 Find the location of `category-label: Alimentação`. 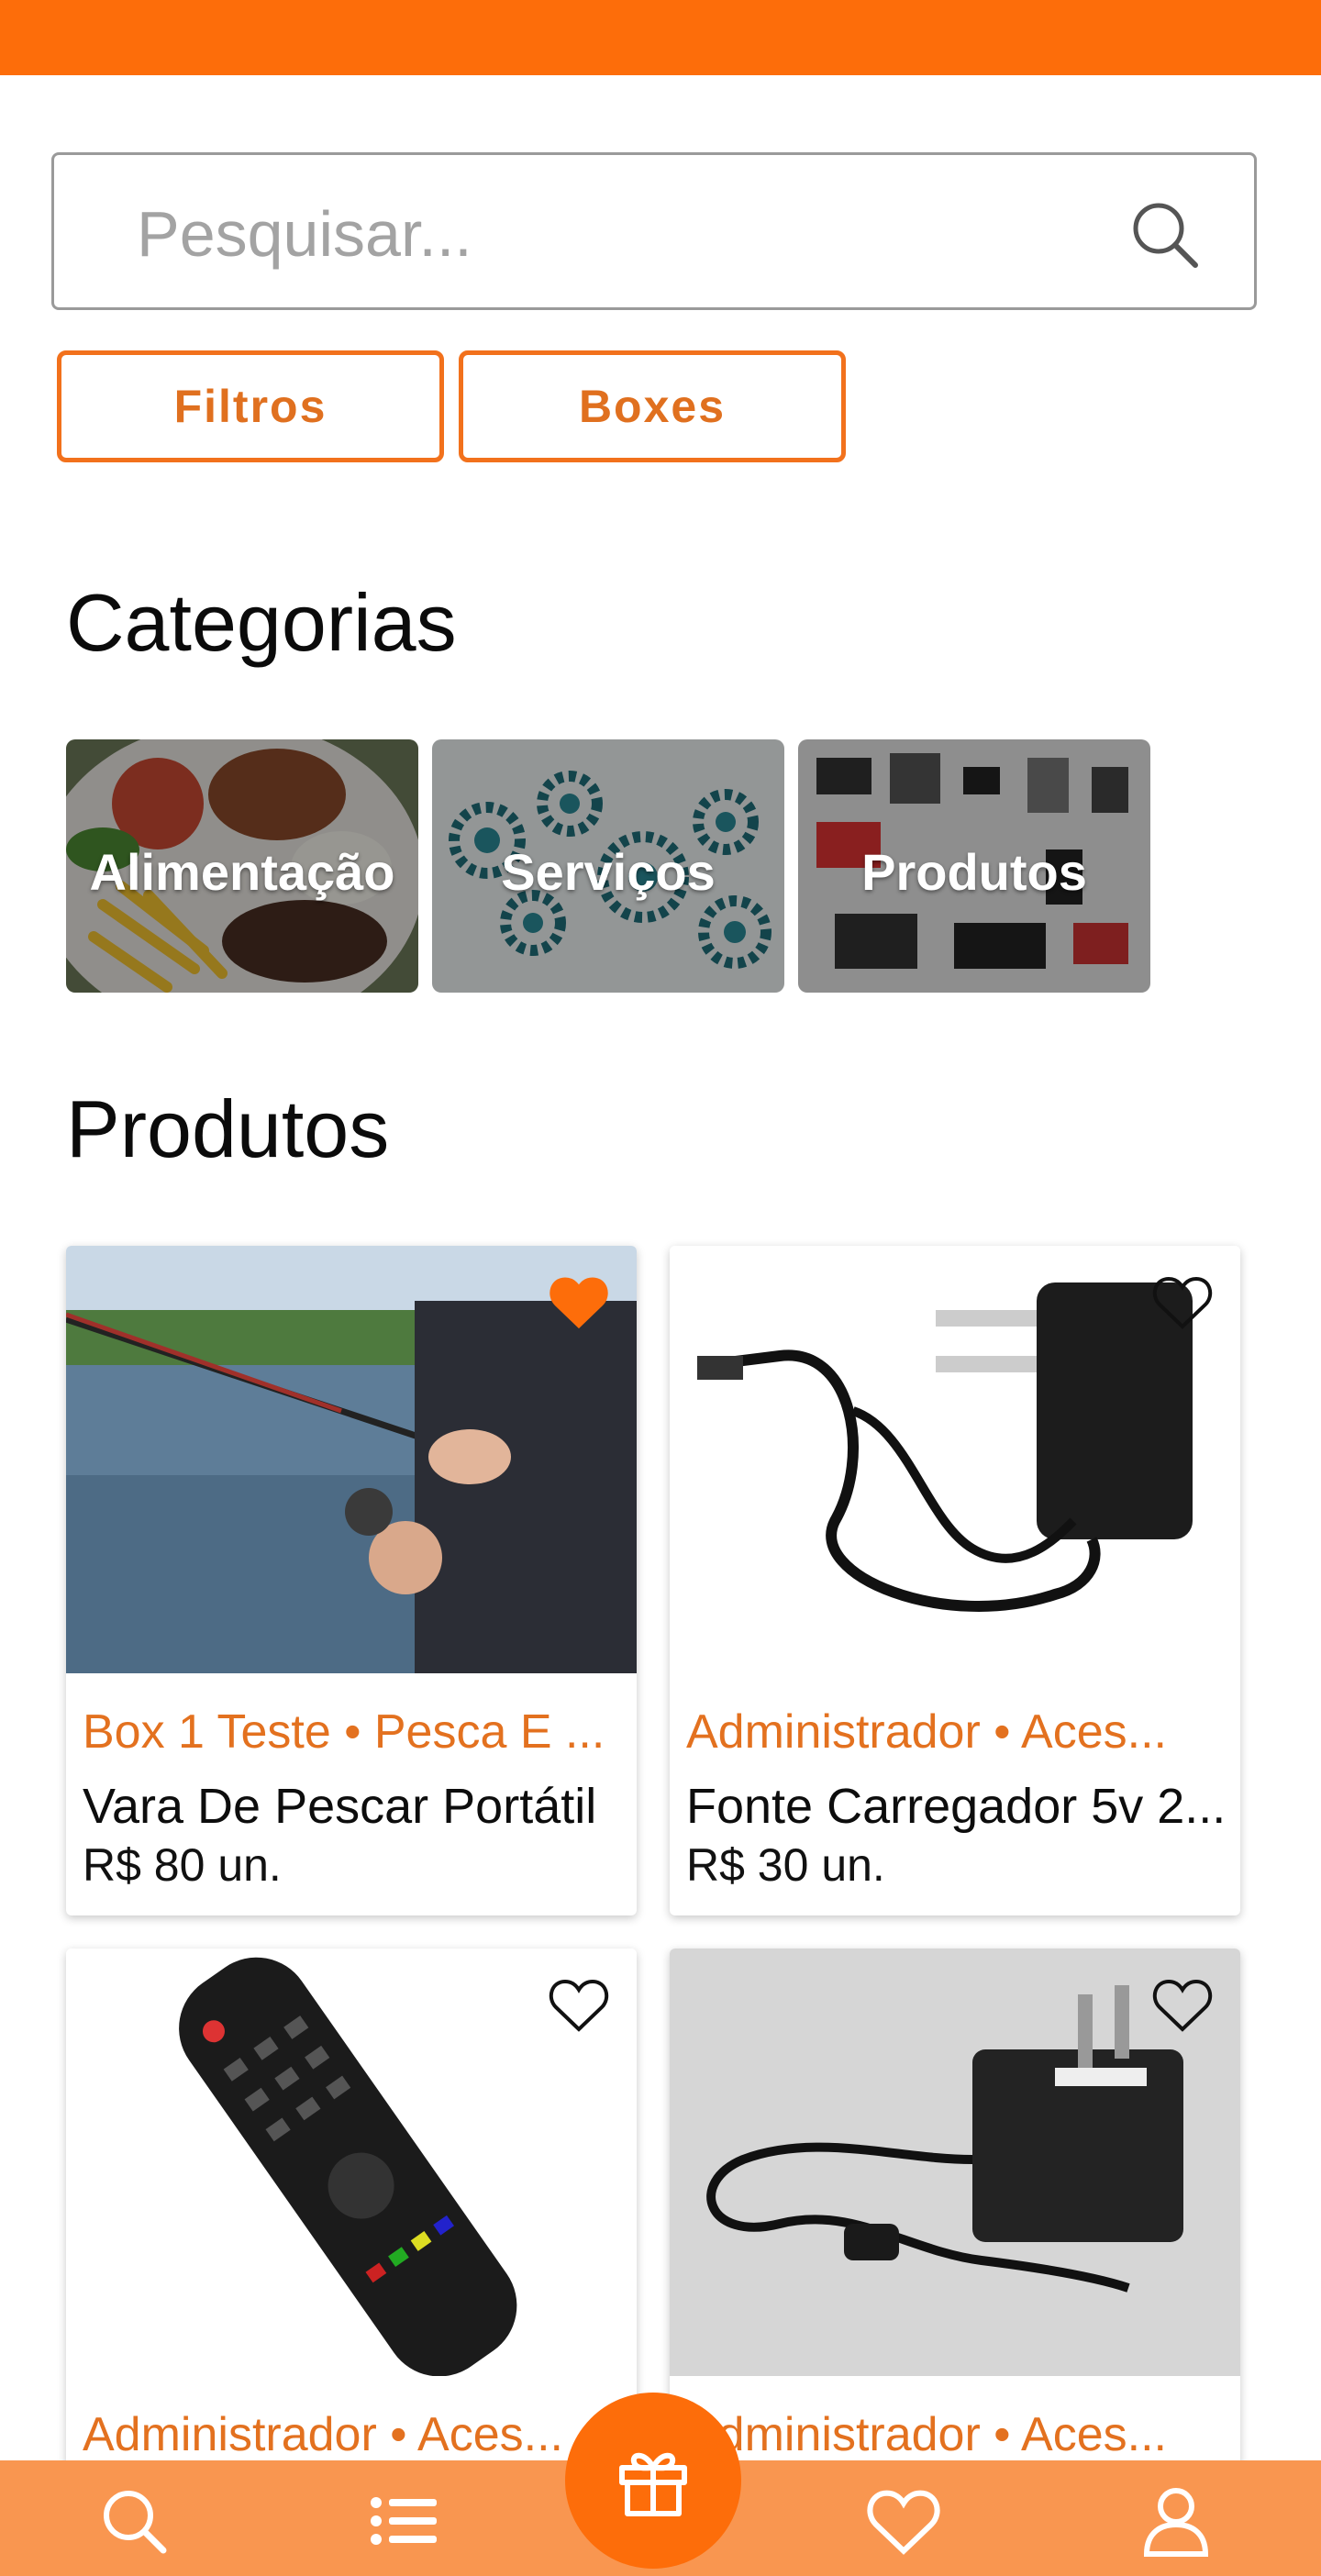

category-label: Alimentação is located at coordinates (242, 872).